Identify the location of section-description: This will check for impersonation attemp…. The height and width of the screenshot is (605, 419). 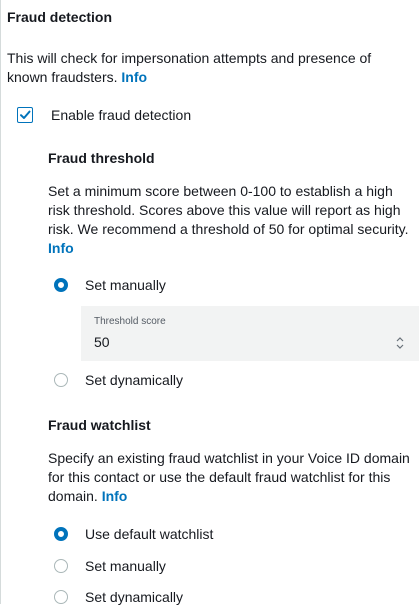
(207, 68).